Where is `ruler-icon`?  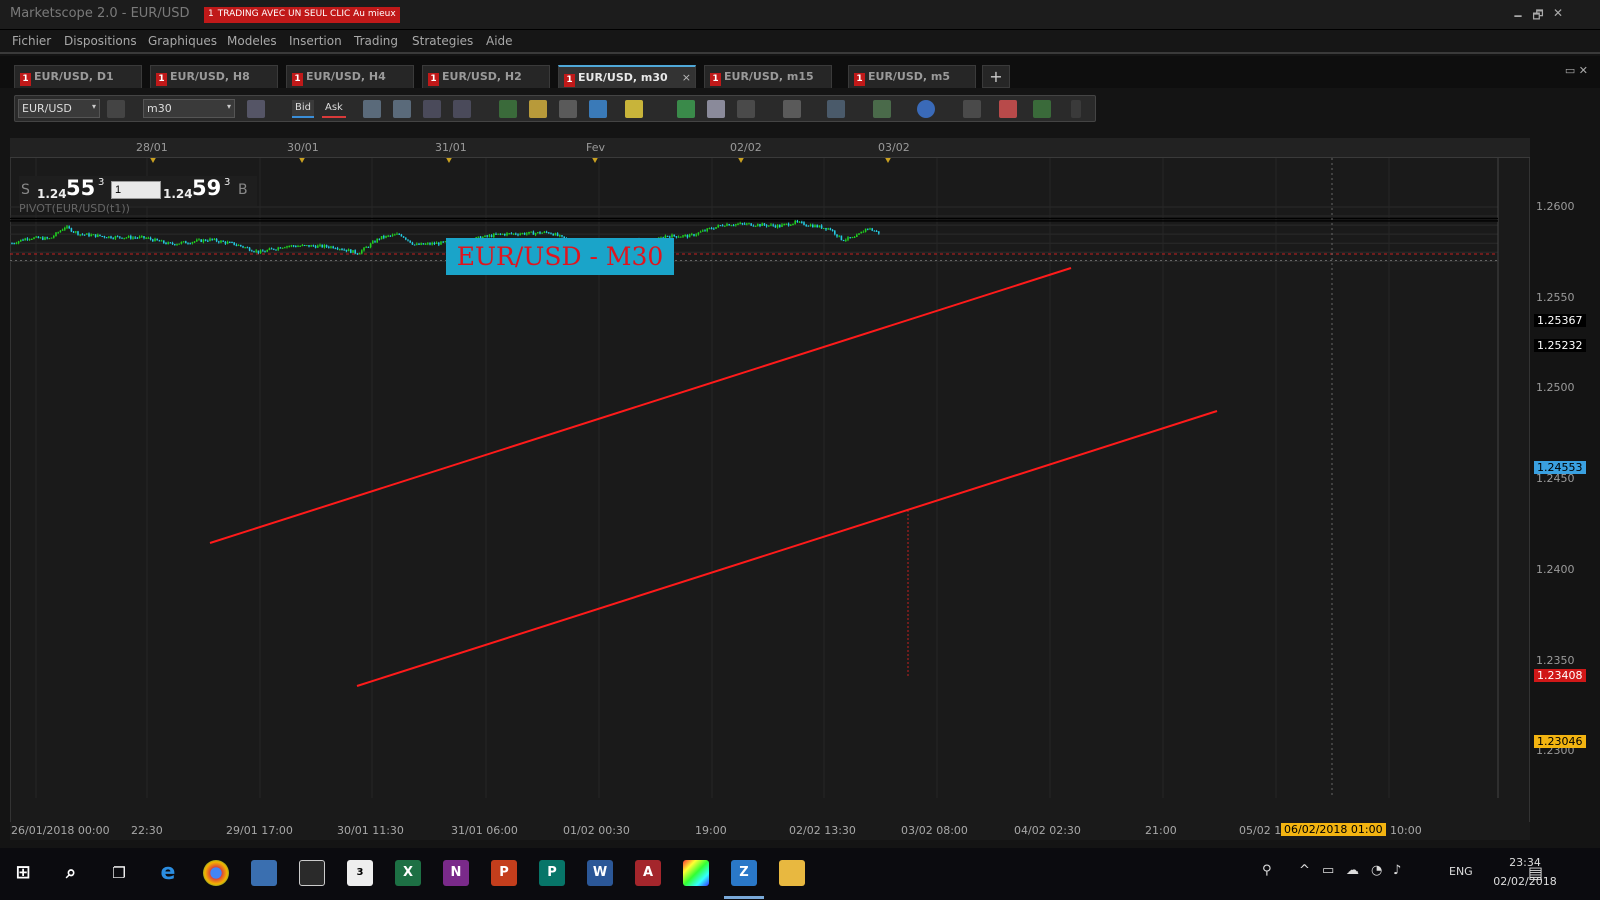 ruler-icon is located at coordinates (634, 109).